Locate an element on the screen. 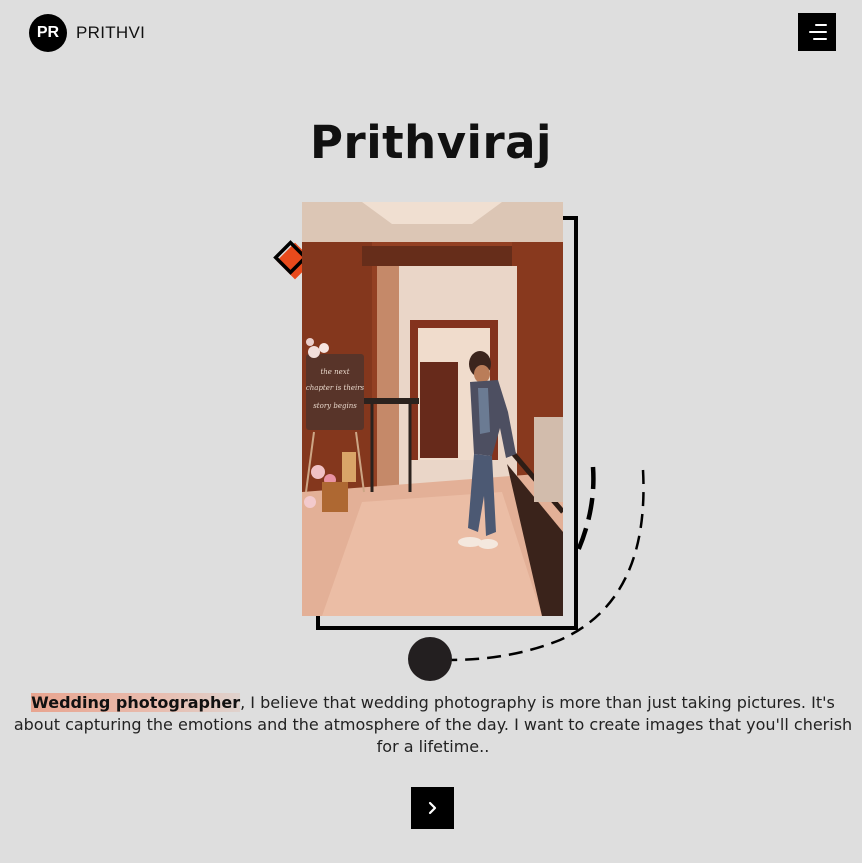 Image resolution: width=862 pixels, height=863 pixels. scroll-indicator-dot is located at coordinates (430, 659).